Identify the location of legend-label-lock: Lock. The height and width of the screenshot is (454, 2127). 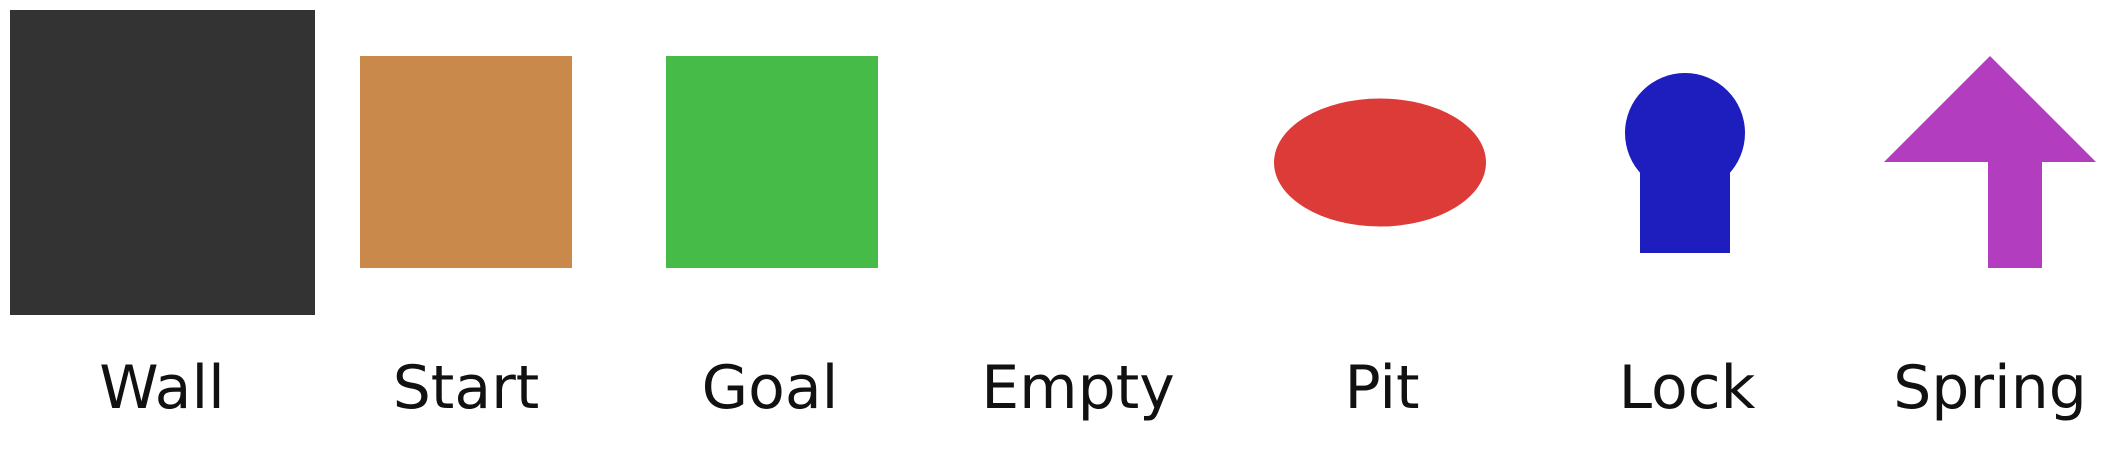
(1687, 388).